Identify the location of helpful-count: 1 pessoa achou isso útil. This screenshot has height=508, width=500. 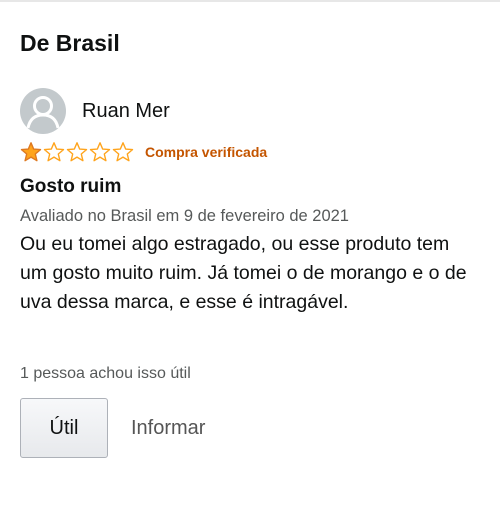
(105, 373).